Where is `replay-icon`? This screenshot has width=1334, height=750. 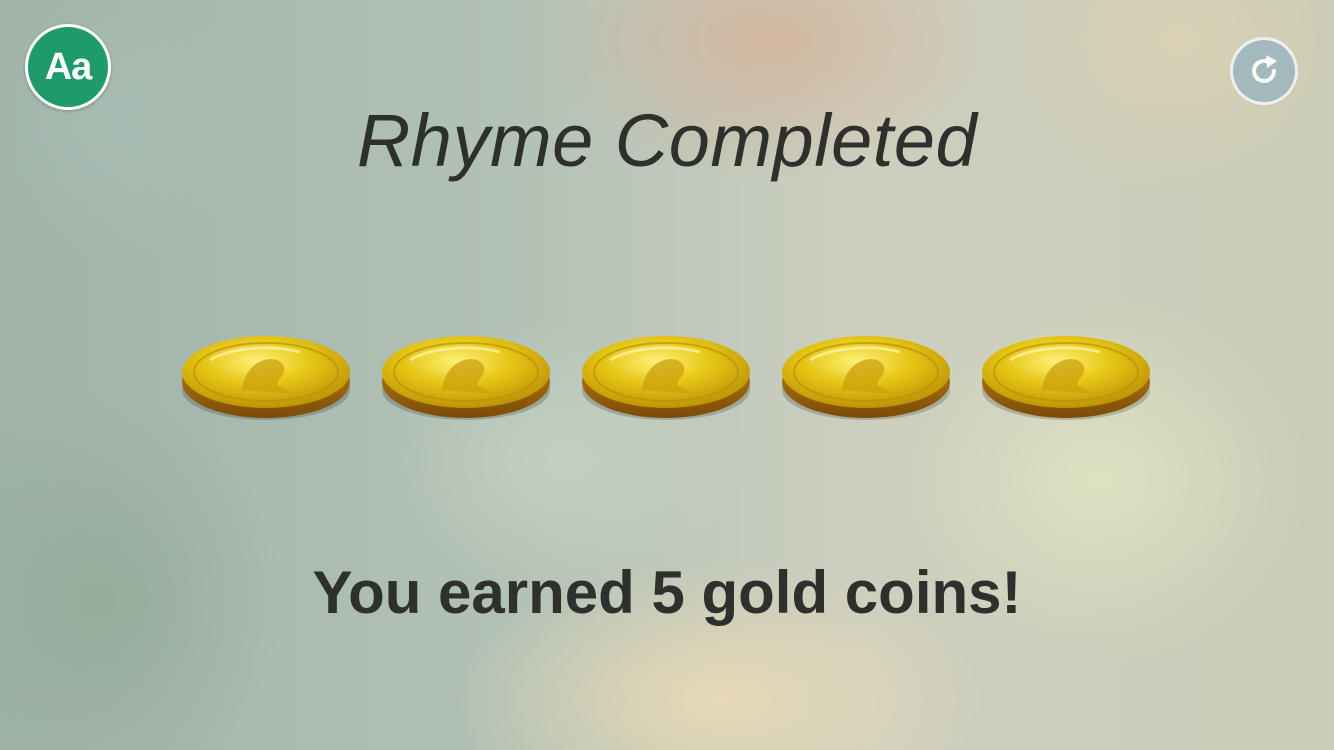 replay-icon is located at coordinates (1264, 69).